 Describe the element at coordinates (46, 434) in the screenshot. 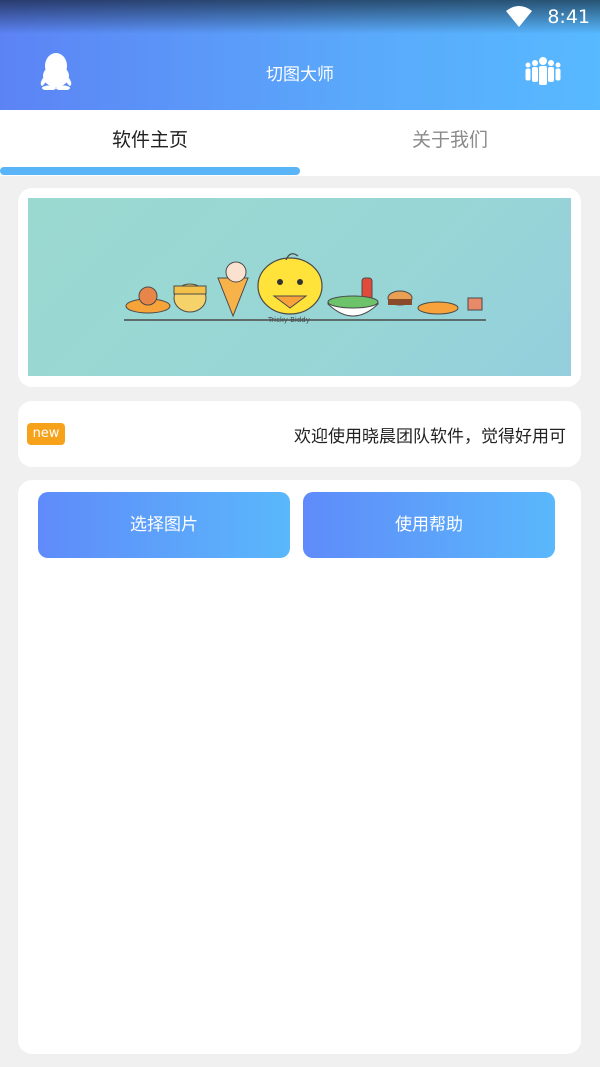

I see `new-badge: new` at that location.